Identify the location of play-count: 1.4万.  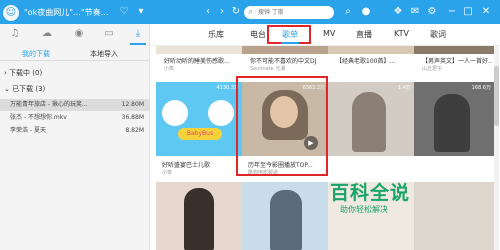
(404, 88).